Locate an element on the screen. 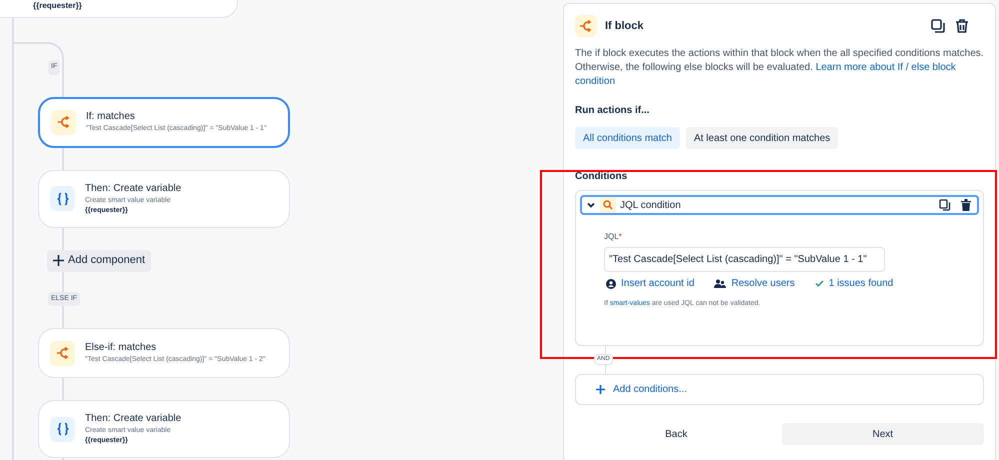  match-option: All conditions match is located at coordinates (627, 138).